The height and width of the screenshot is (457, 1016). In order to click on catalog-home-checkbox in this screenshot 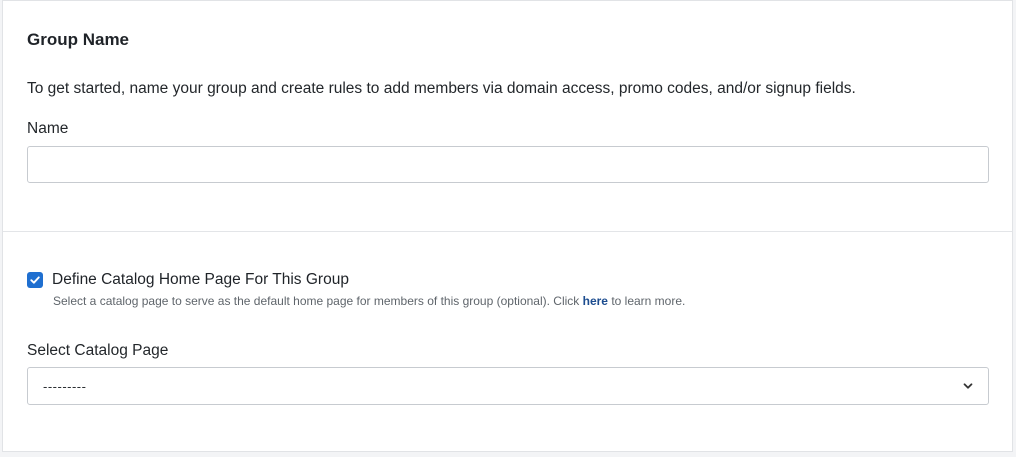, I will do `click(35, 280)`.